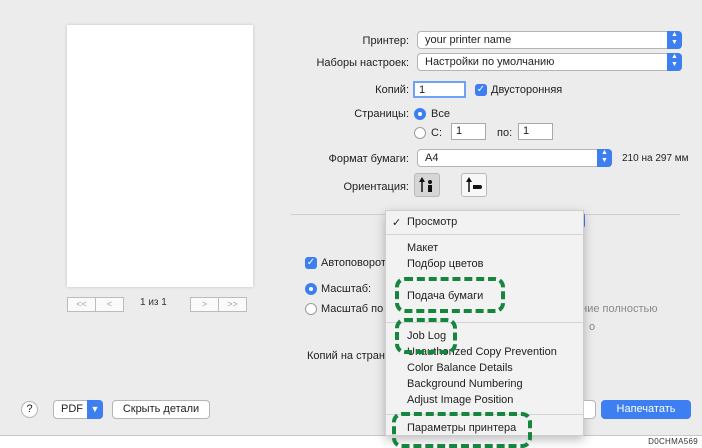  I want to click on figure-code: D0CHMA569, so click(673, 441).